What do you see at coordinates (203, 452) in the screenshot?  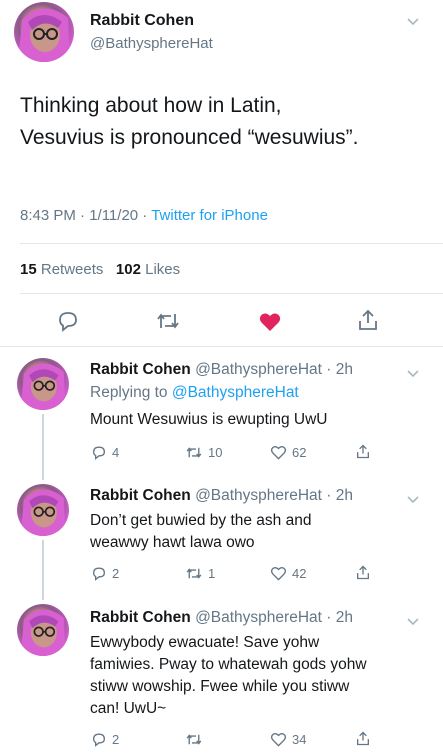 I see `retweet-button: 10` at bounding box center [203, 452].